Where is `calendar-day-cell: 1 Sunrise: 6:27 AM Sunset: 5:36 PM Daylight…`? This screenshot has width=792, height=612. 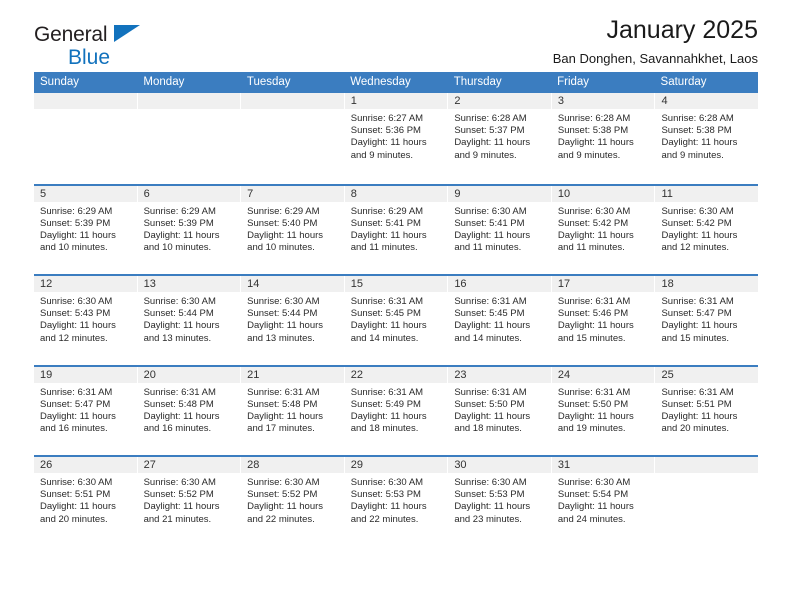 calendar-day-cell: 1 Sunrise: 6:27 AM Sunset: 5:36 PM Daylight… is located at coordinates (396, 138).